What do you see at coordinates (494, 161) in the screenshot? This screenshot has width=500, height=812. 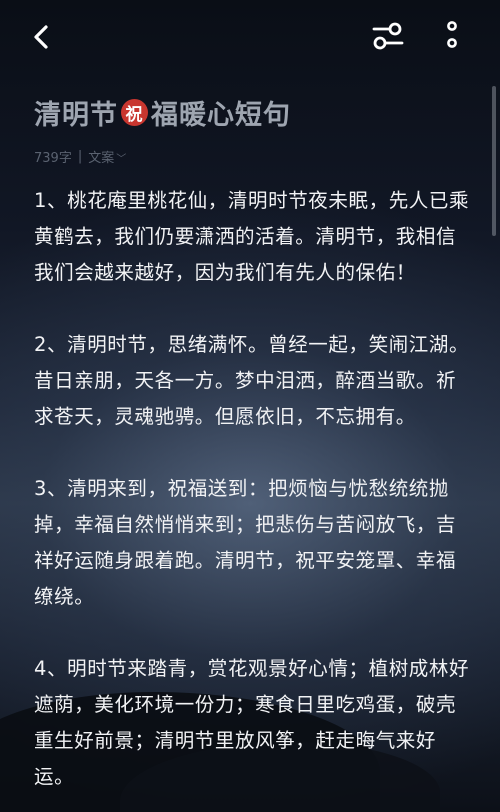 I see `scrollbar` at bounding box center [494, 161].